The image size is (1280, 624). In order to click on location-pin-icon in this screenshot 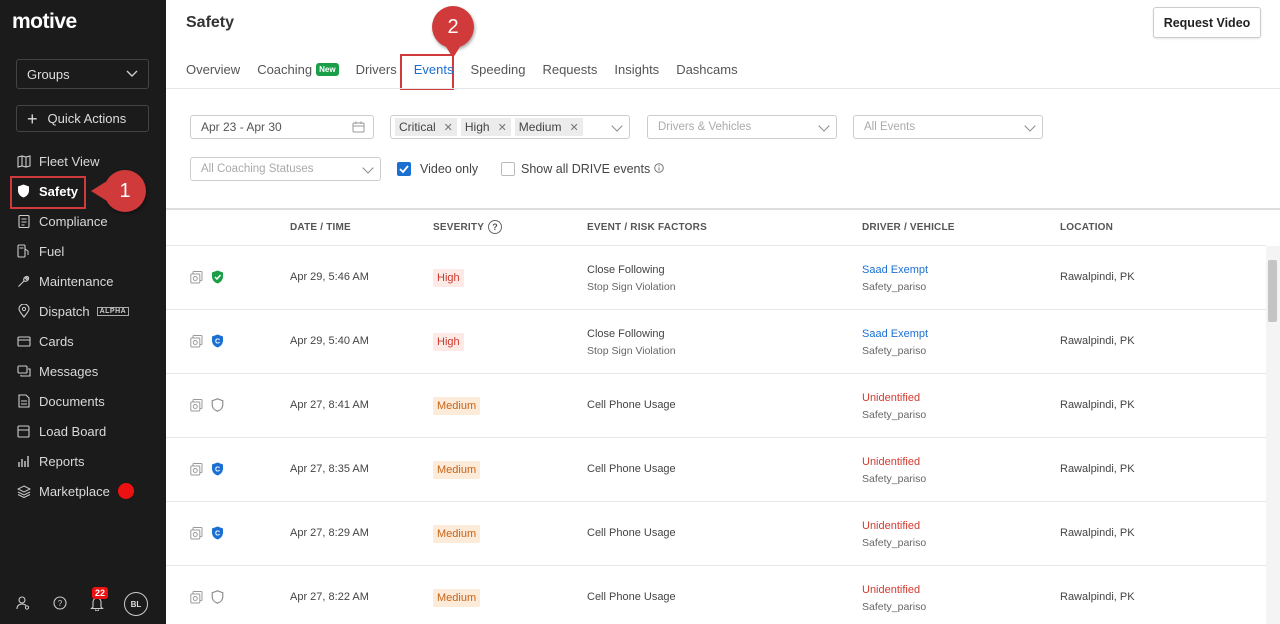, I will do `click(23, 311)`.